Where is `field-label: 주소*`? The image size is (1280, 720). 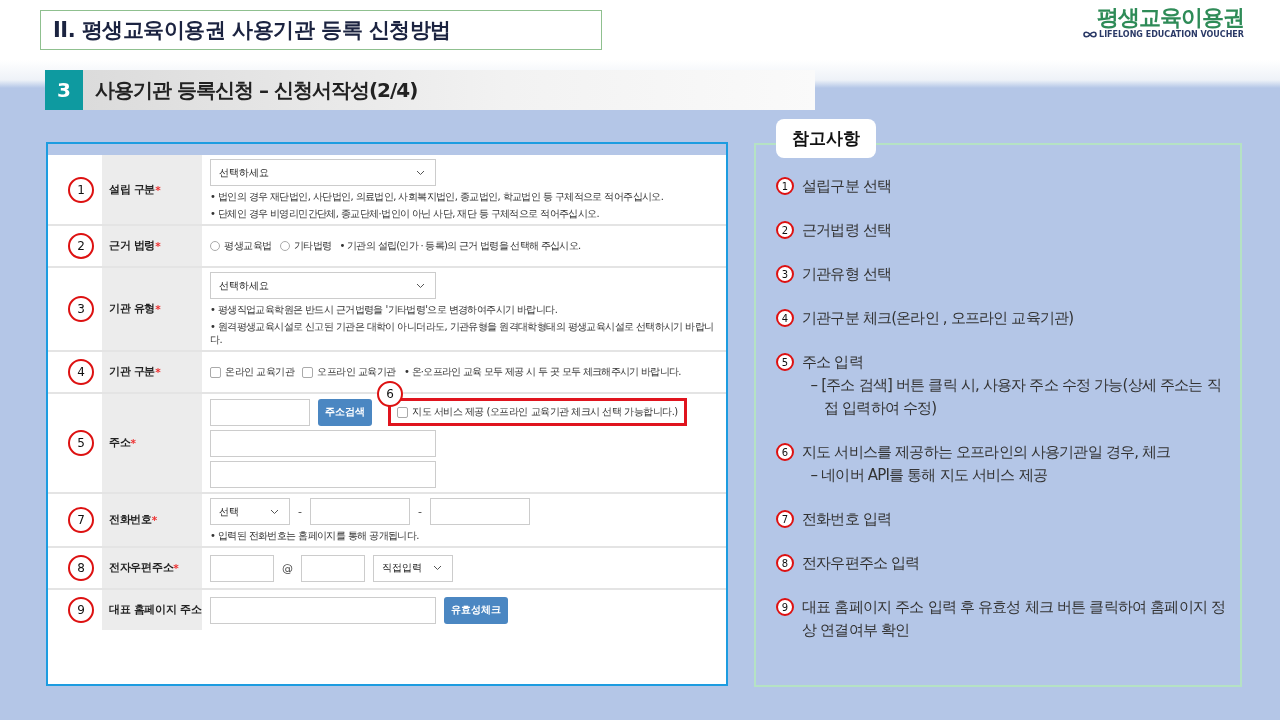
field-label: 주소* is located at coordinates (152, 443).